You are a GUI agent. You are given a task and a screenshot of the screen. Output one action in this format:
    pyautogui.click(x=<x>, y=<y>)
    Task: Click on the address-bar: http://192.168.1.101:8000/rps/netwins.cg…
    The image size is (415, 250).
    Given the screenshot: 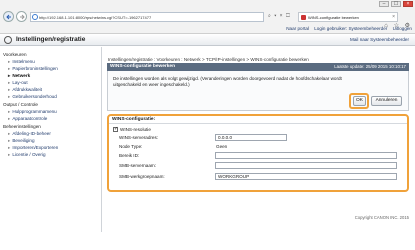 What is the action you would take?
    pyautogui.click(x=147, y=17)
    